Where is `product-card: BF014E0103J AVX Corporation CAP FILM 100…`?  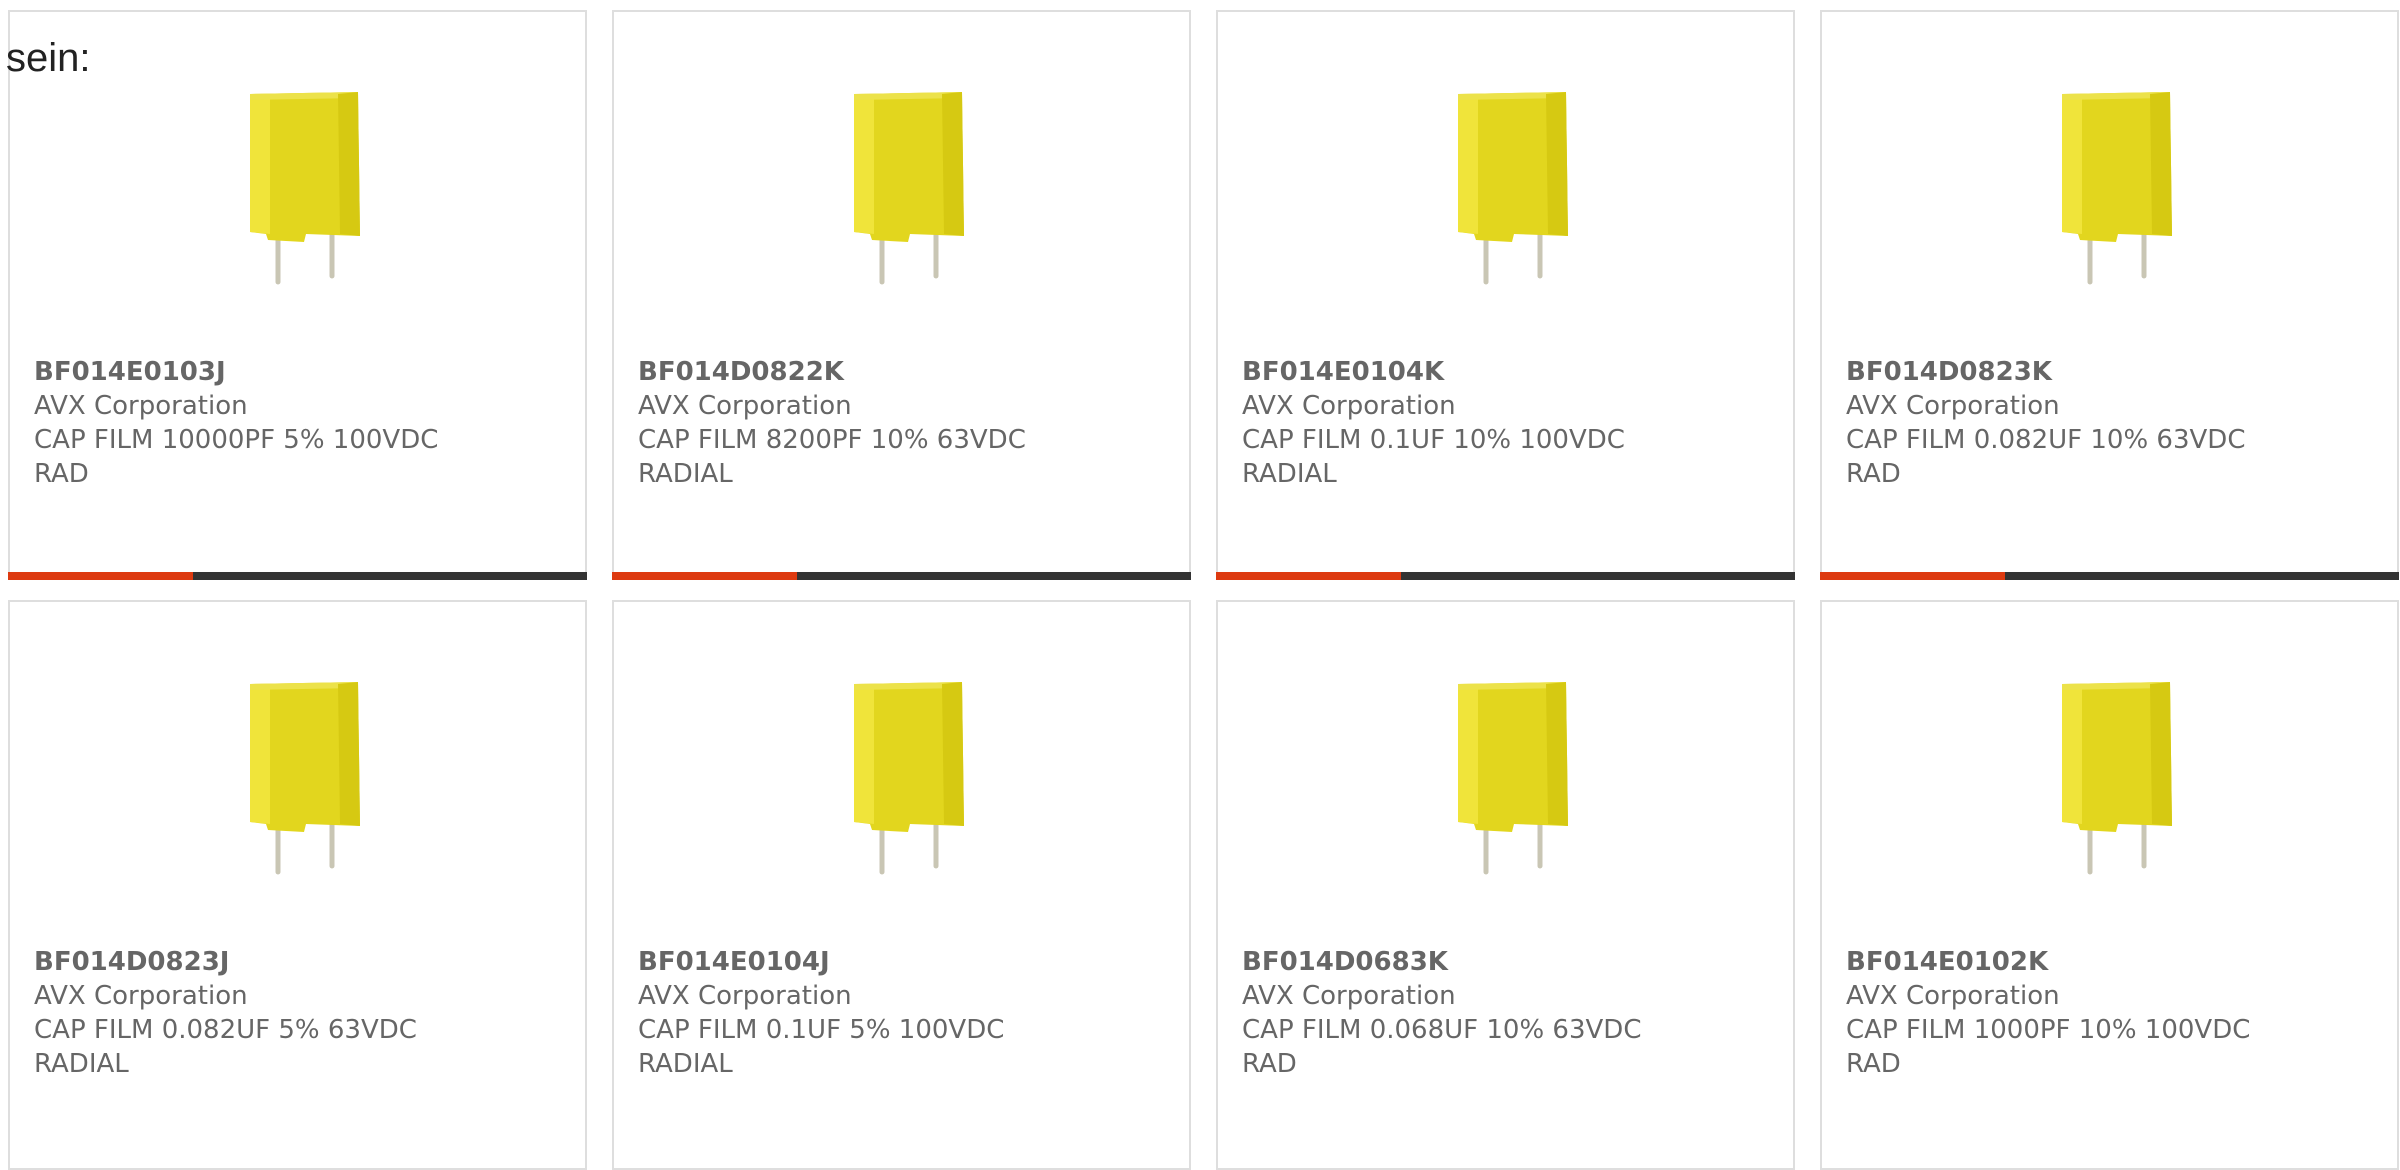
product-card: BF014E0103J AVX Corporation CAP FILM 100… is located at coordinates (297, 295).